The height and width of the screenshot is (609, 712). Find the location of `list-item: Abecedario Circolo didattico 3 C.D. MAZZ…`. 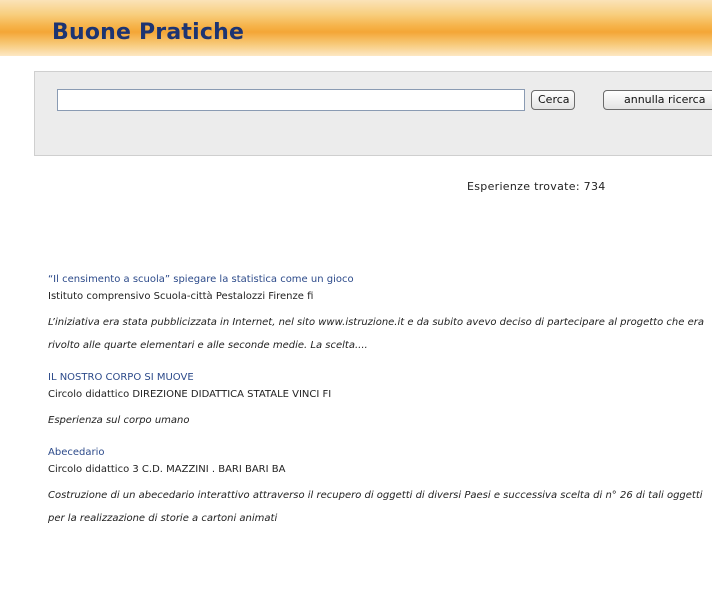

list-item: Abecedario Circolo didattico 3 C.D. MAZZ… is located at coordinates (378, 488).